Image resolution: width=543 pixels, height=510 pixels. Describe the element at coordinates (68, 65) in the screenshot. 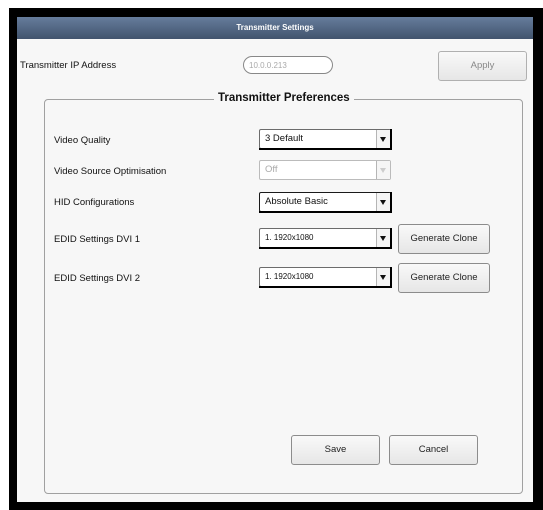

I see `ip-address-label: Transmitter IP Address` at that location.